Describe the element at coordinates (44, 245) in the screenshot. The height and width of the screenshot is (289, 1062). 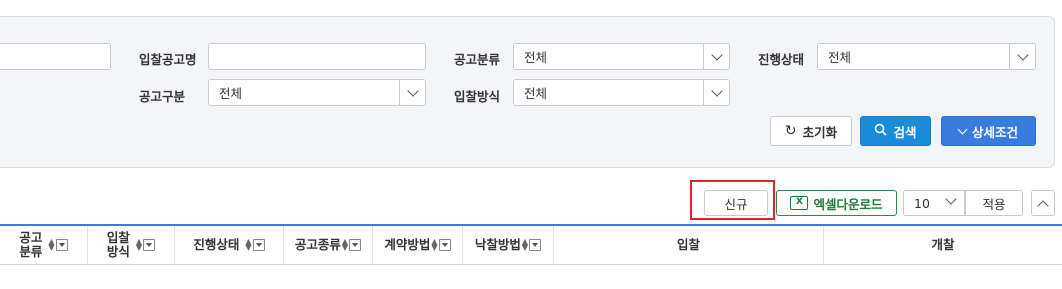
I see `column-header: 공고 분류 ▲ ▼` at that location.